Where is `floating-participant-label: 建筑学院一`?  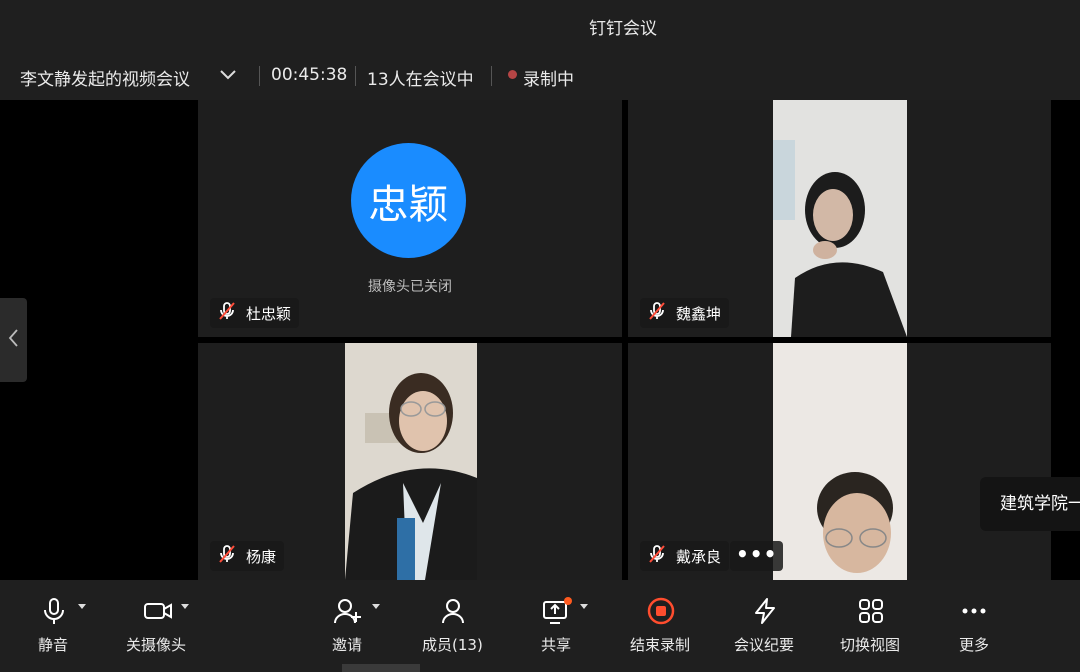 floating-participant-label: 建筑学院一 is located at coordinates (1030, 504).